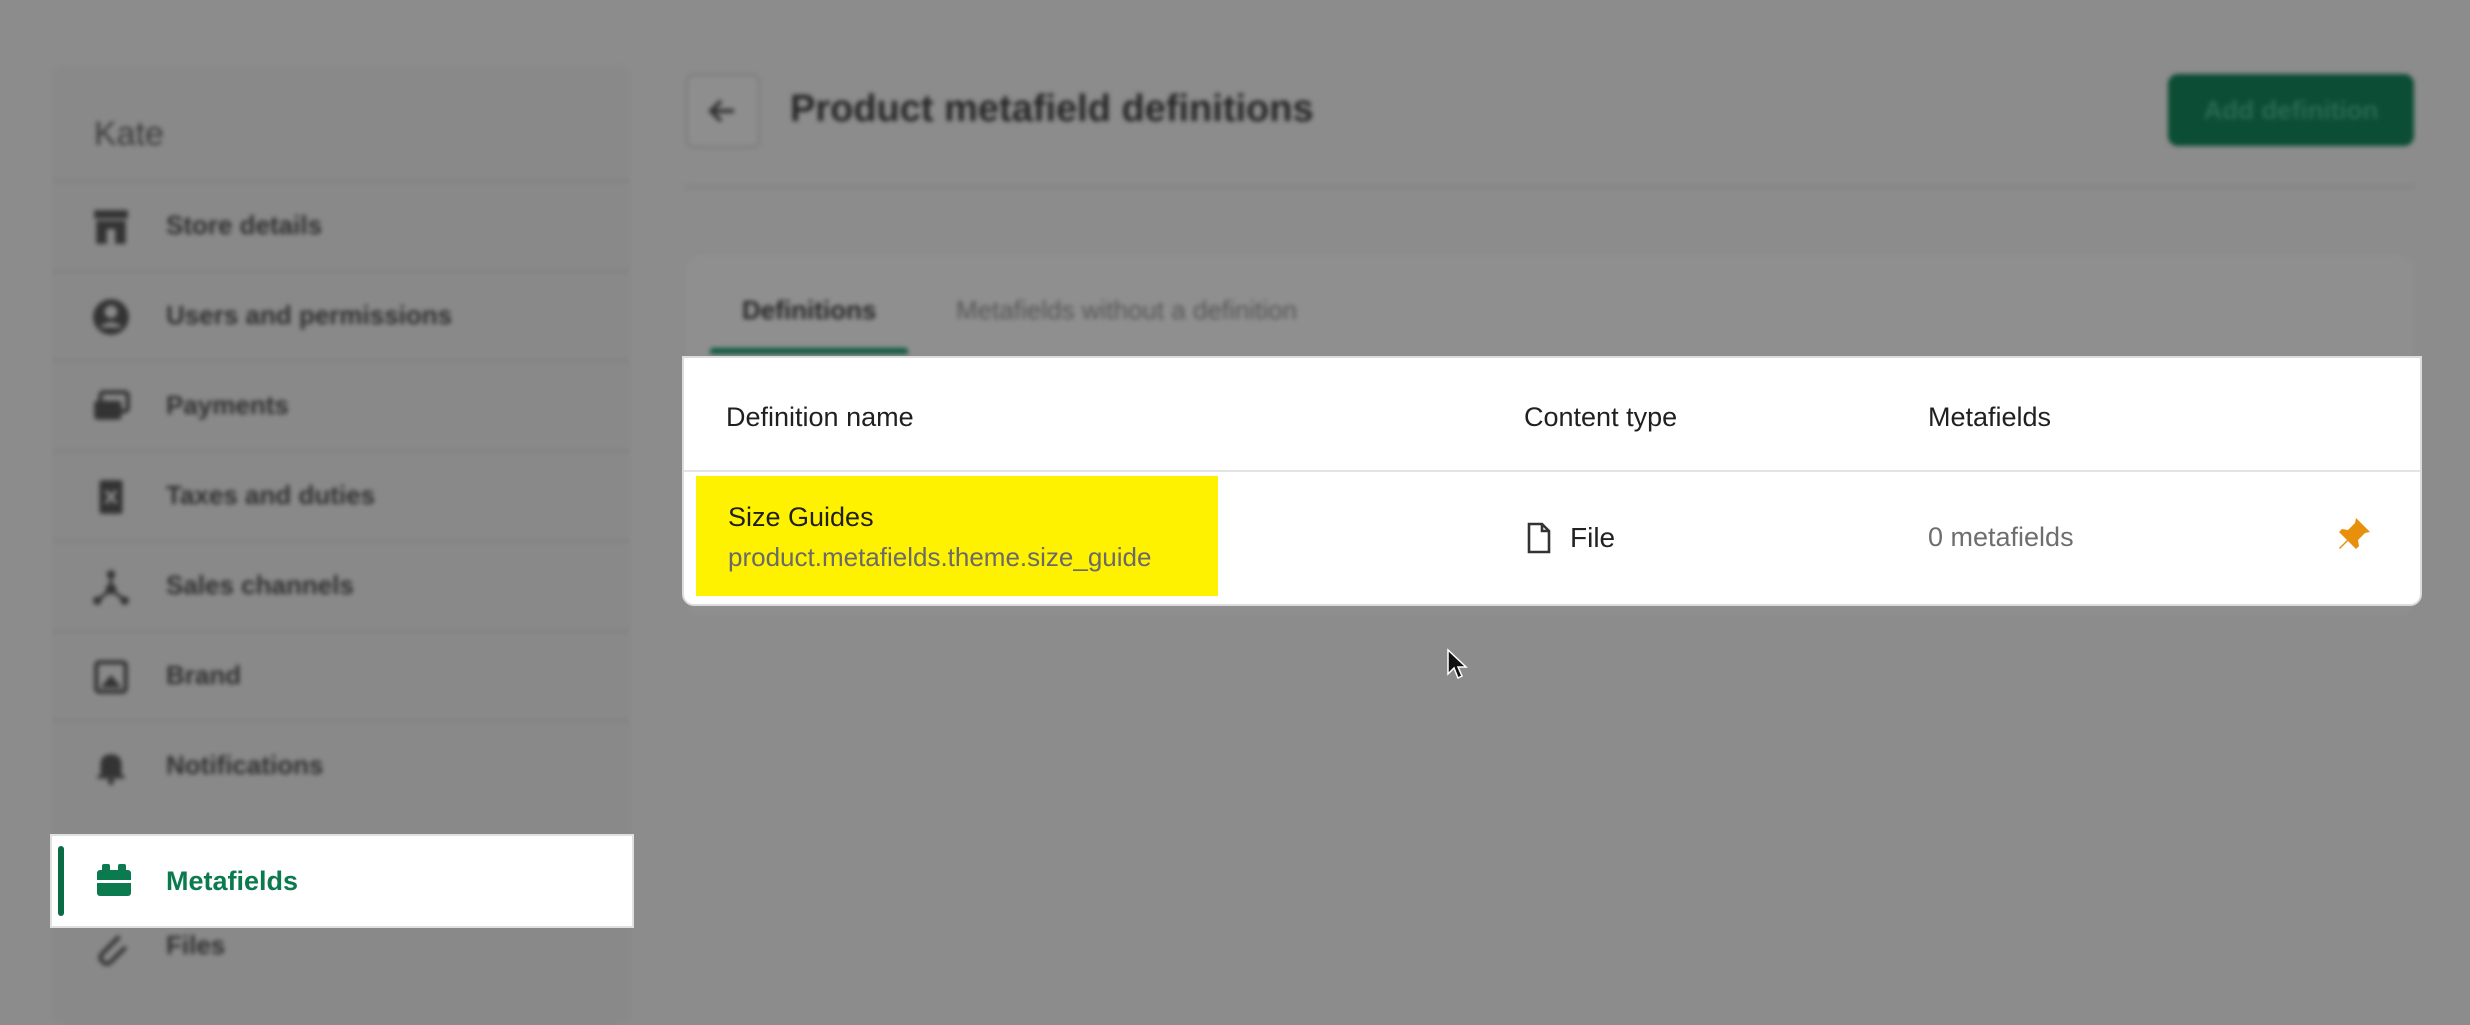 Image resolution: width=2470 pixels, height=1025 pixels. I want to click on store-icon, so click(111, 227).